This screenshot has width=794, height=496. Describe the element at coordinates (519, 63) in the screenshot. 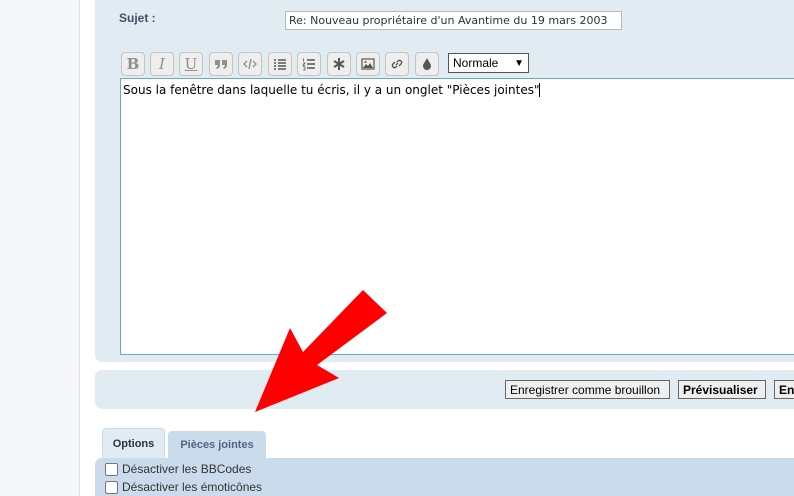

I see `chevron-down-icon: ▼` at that location.